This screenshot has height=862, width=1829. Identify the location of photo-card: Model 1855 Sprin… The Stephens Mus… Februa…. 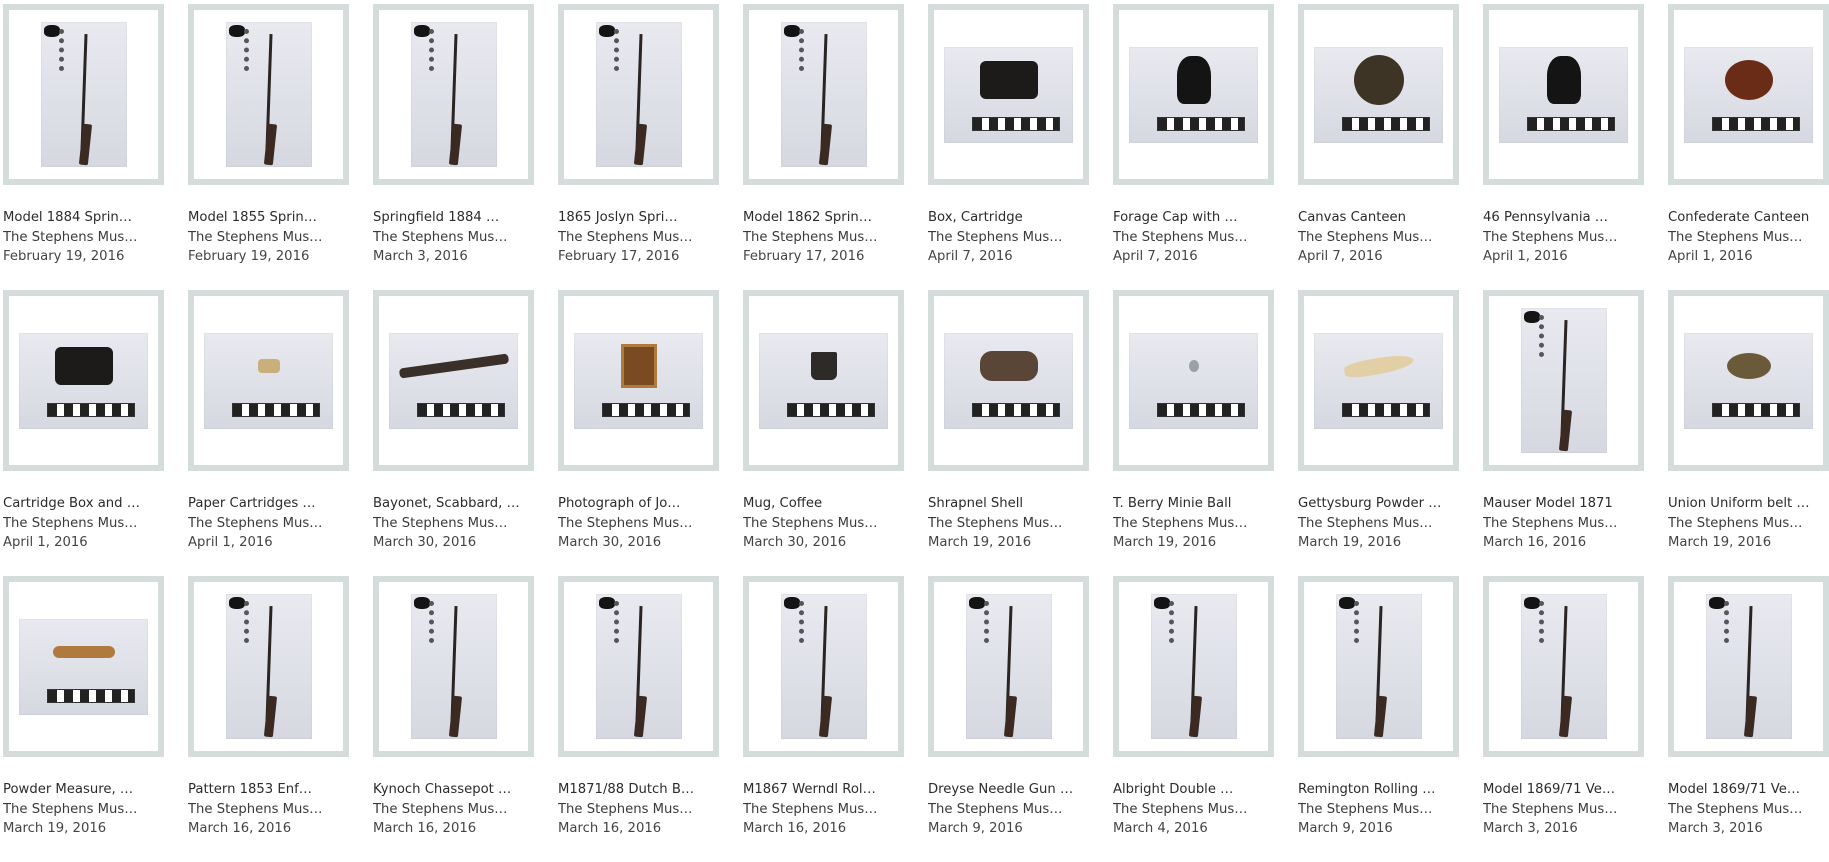
(268, 147).